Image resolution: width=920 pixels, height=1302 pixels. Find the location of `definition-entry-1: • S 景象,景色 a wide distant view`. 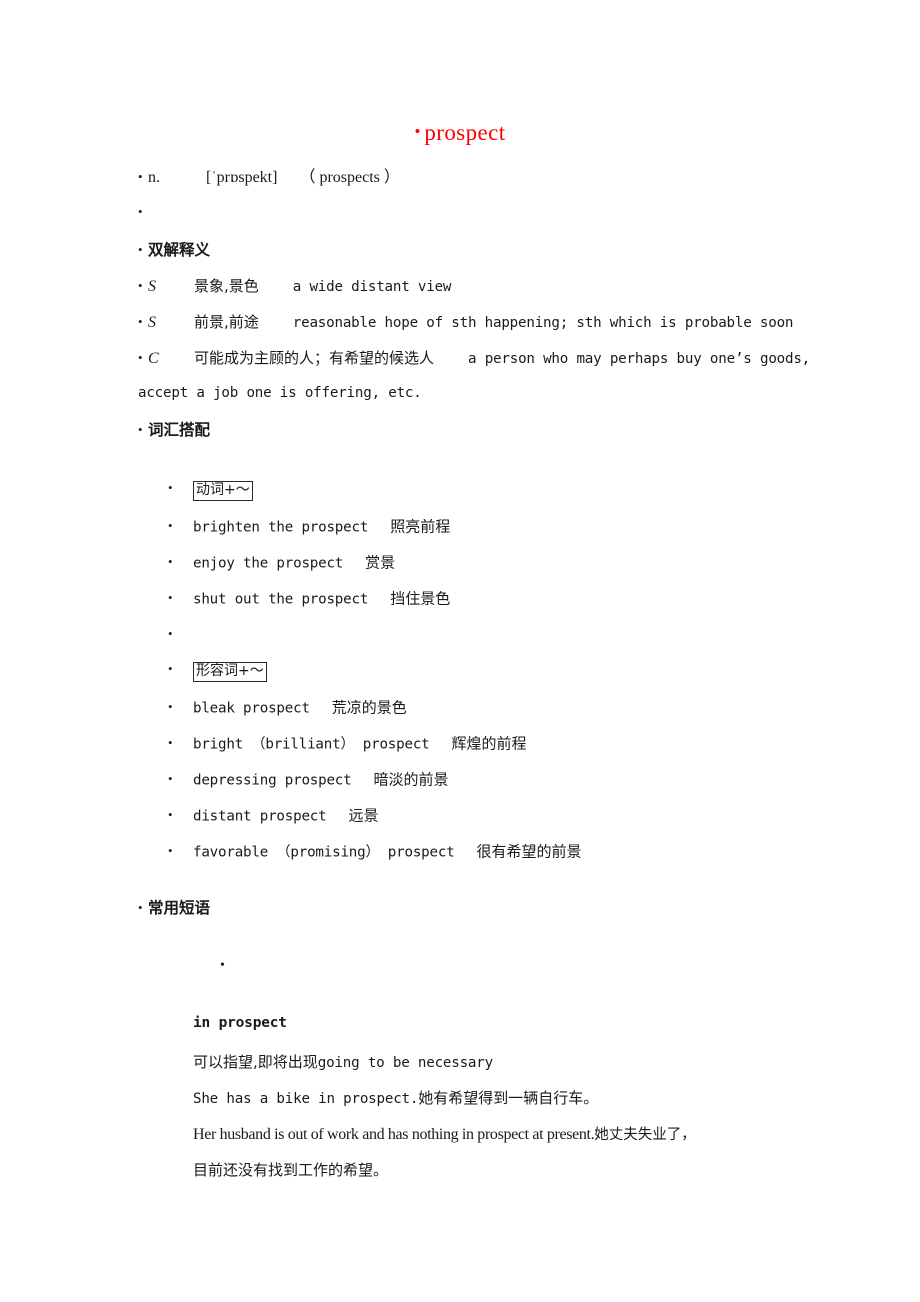

definition-entry-1: • S 景象,景色 a wide distant view is located at coordinates (294, 286).